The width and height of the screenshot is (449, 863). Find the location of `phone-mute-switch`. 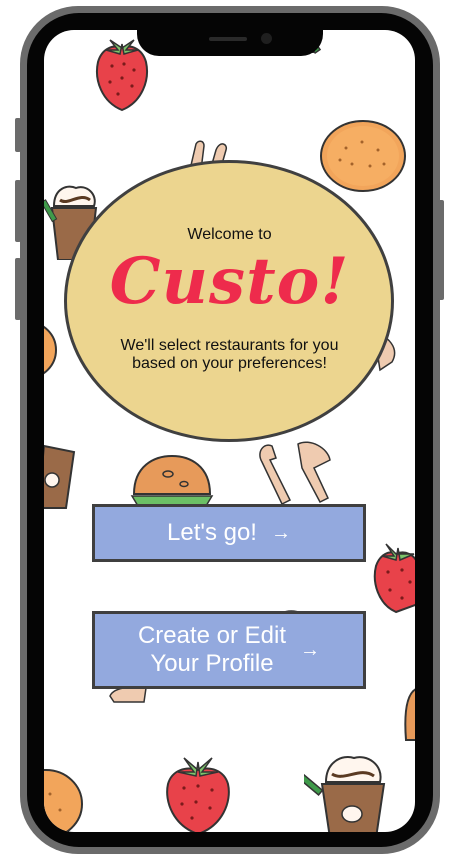

phone-mute-switch is located at coordinates (18, 135).